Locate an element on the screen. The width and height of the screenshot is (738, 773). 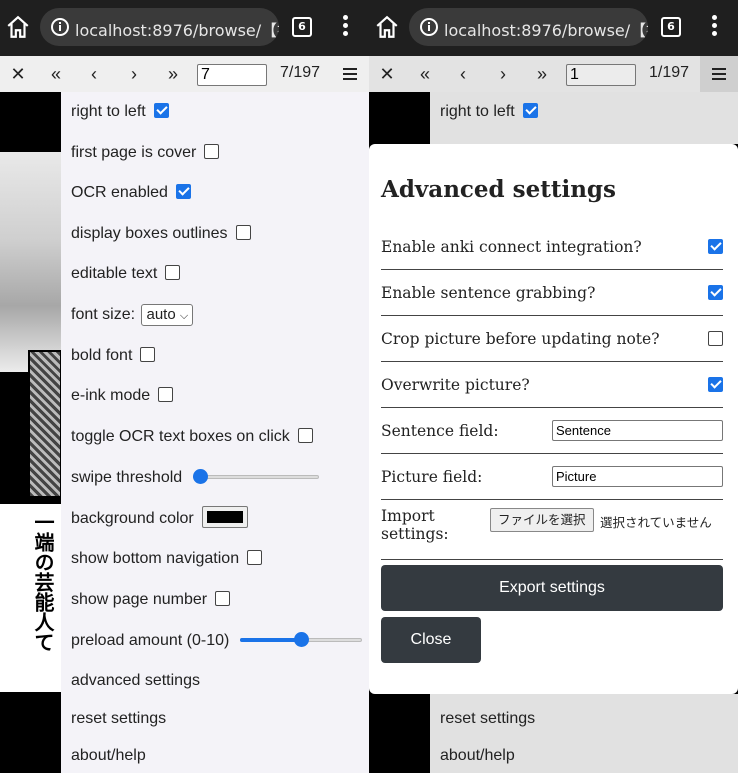
picture-field-input: Picture is located at coordinates (637, 476).